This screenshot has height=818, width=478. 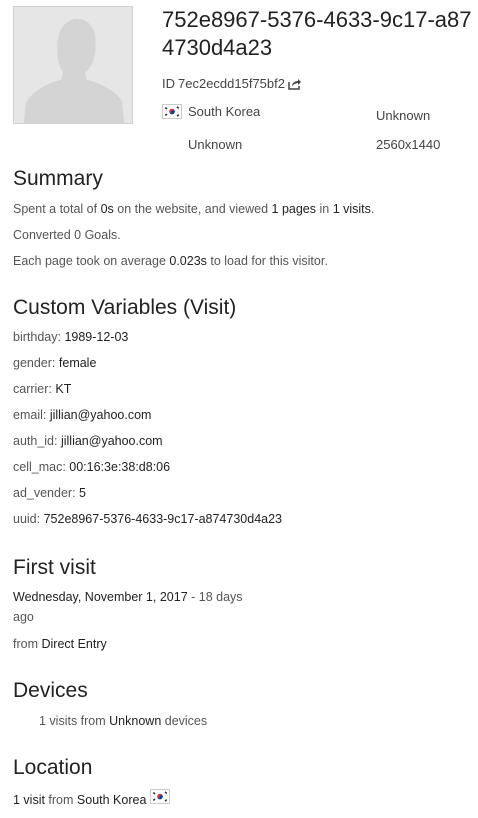 I want to click on avatar-silhouette-icon, so click(x=73, y=65).